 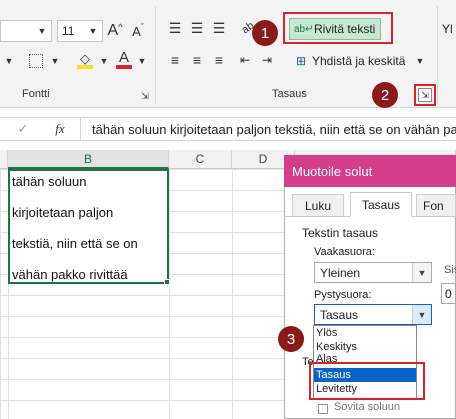 What do you see at coordinates (447, 29) in the screenshot?
I see `number-format-select: Yl` at bounding box center [447, 29].